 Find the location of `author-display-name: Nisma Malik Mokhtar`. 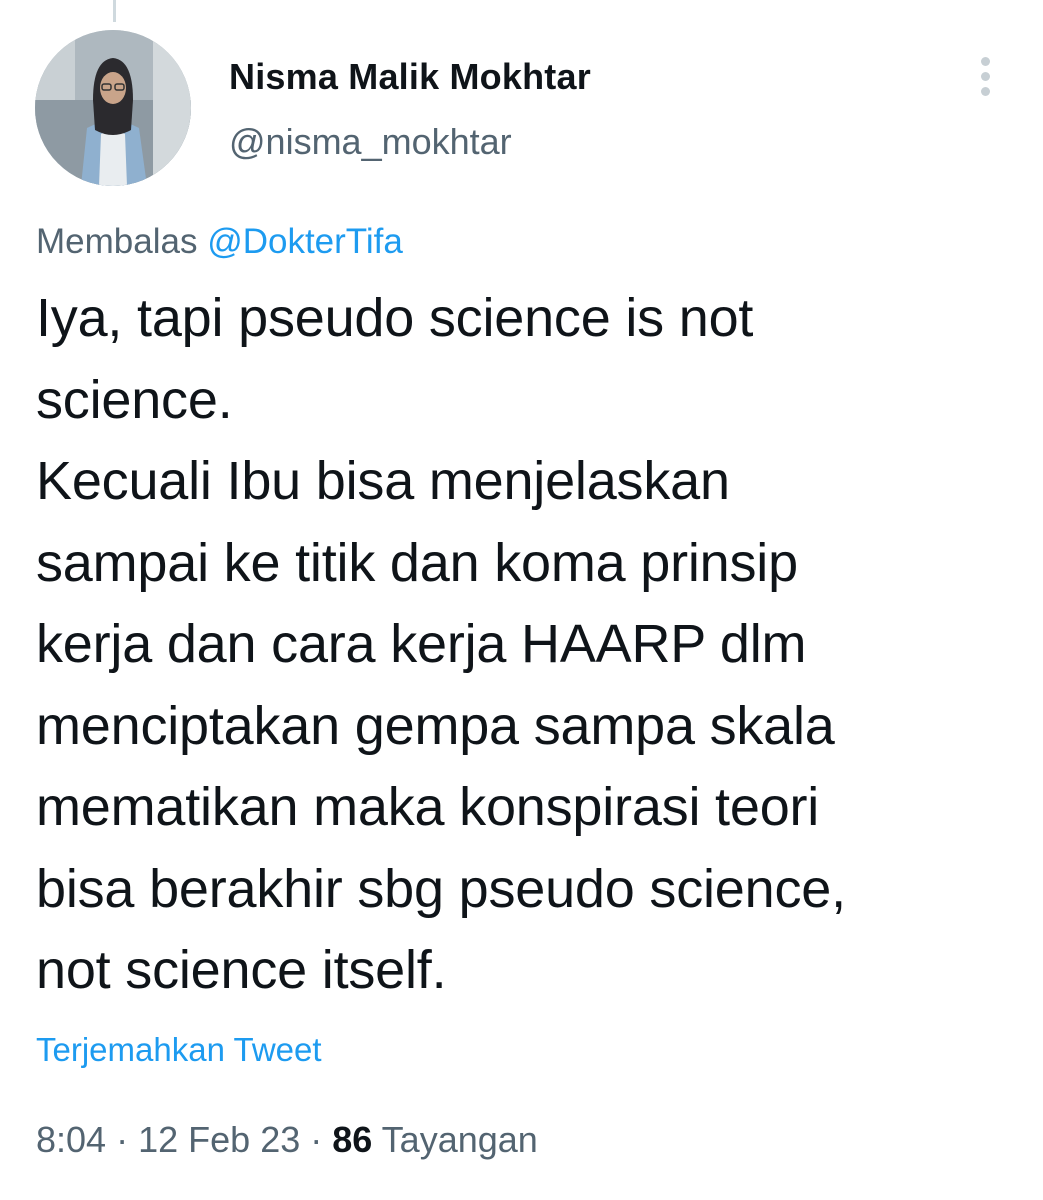

author-display-name: Nisma Malik Mokhtar is located at coordinates (410, 77).